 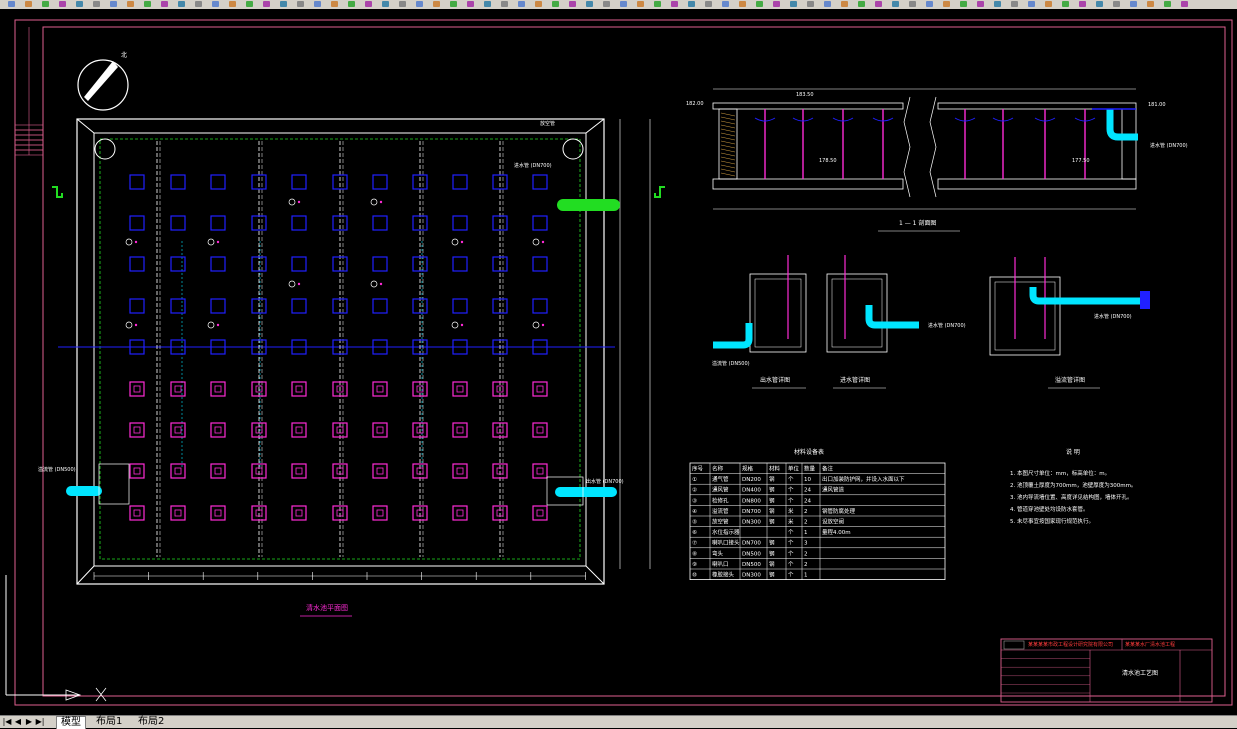 I want to click on last-tab-button: ▶|, so click(x=40, y=722).